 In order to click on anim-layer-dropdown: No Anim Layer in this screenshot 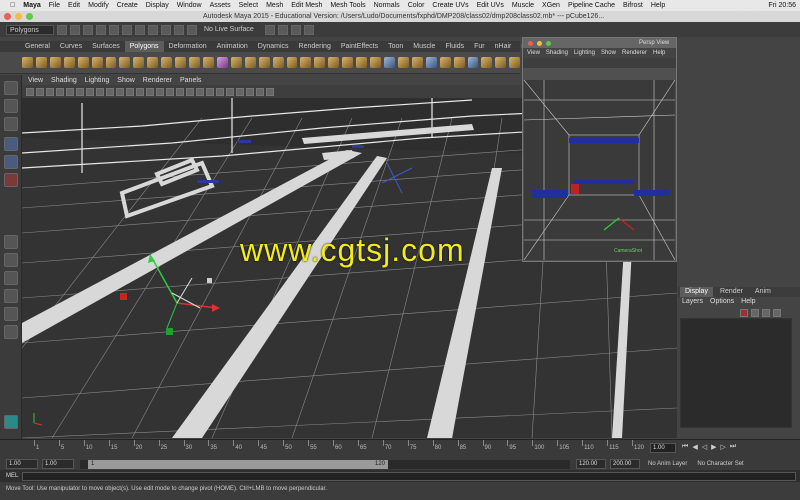, I will do `click(667, 464)`.